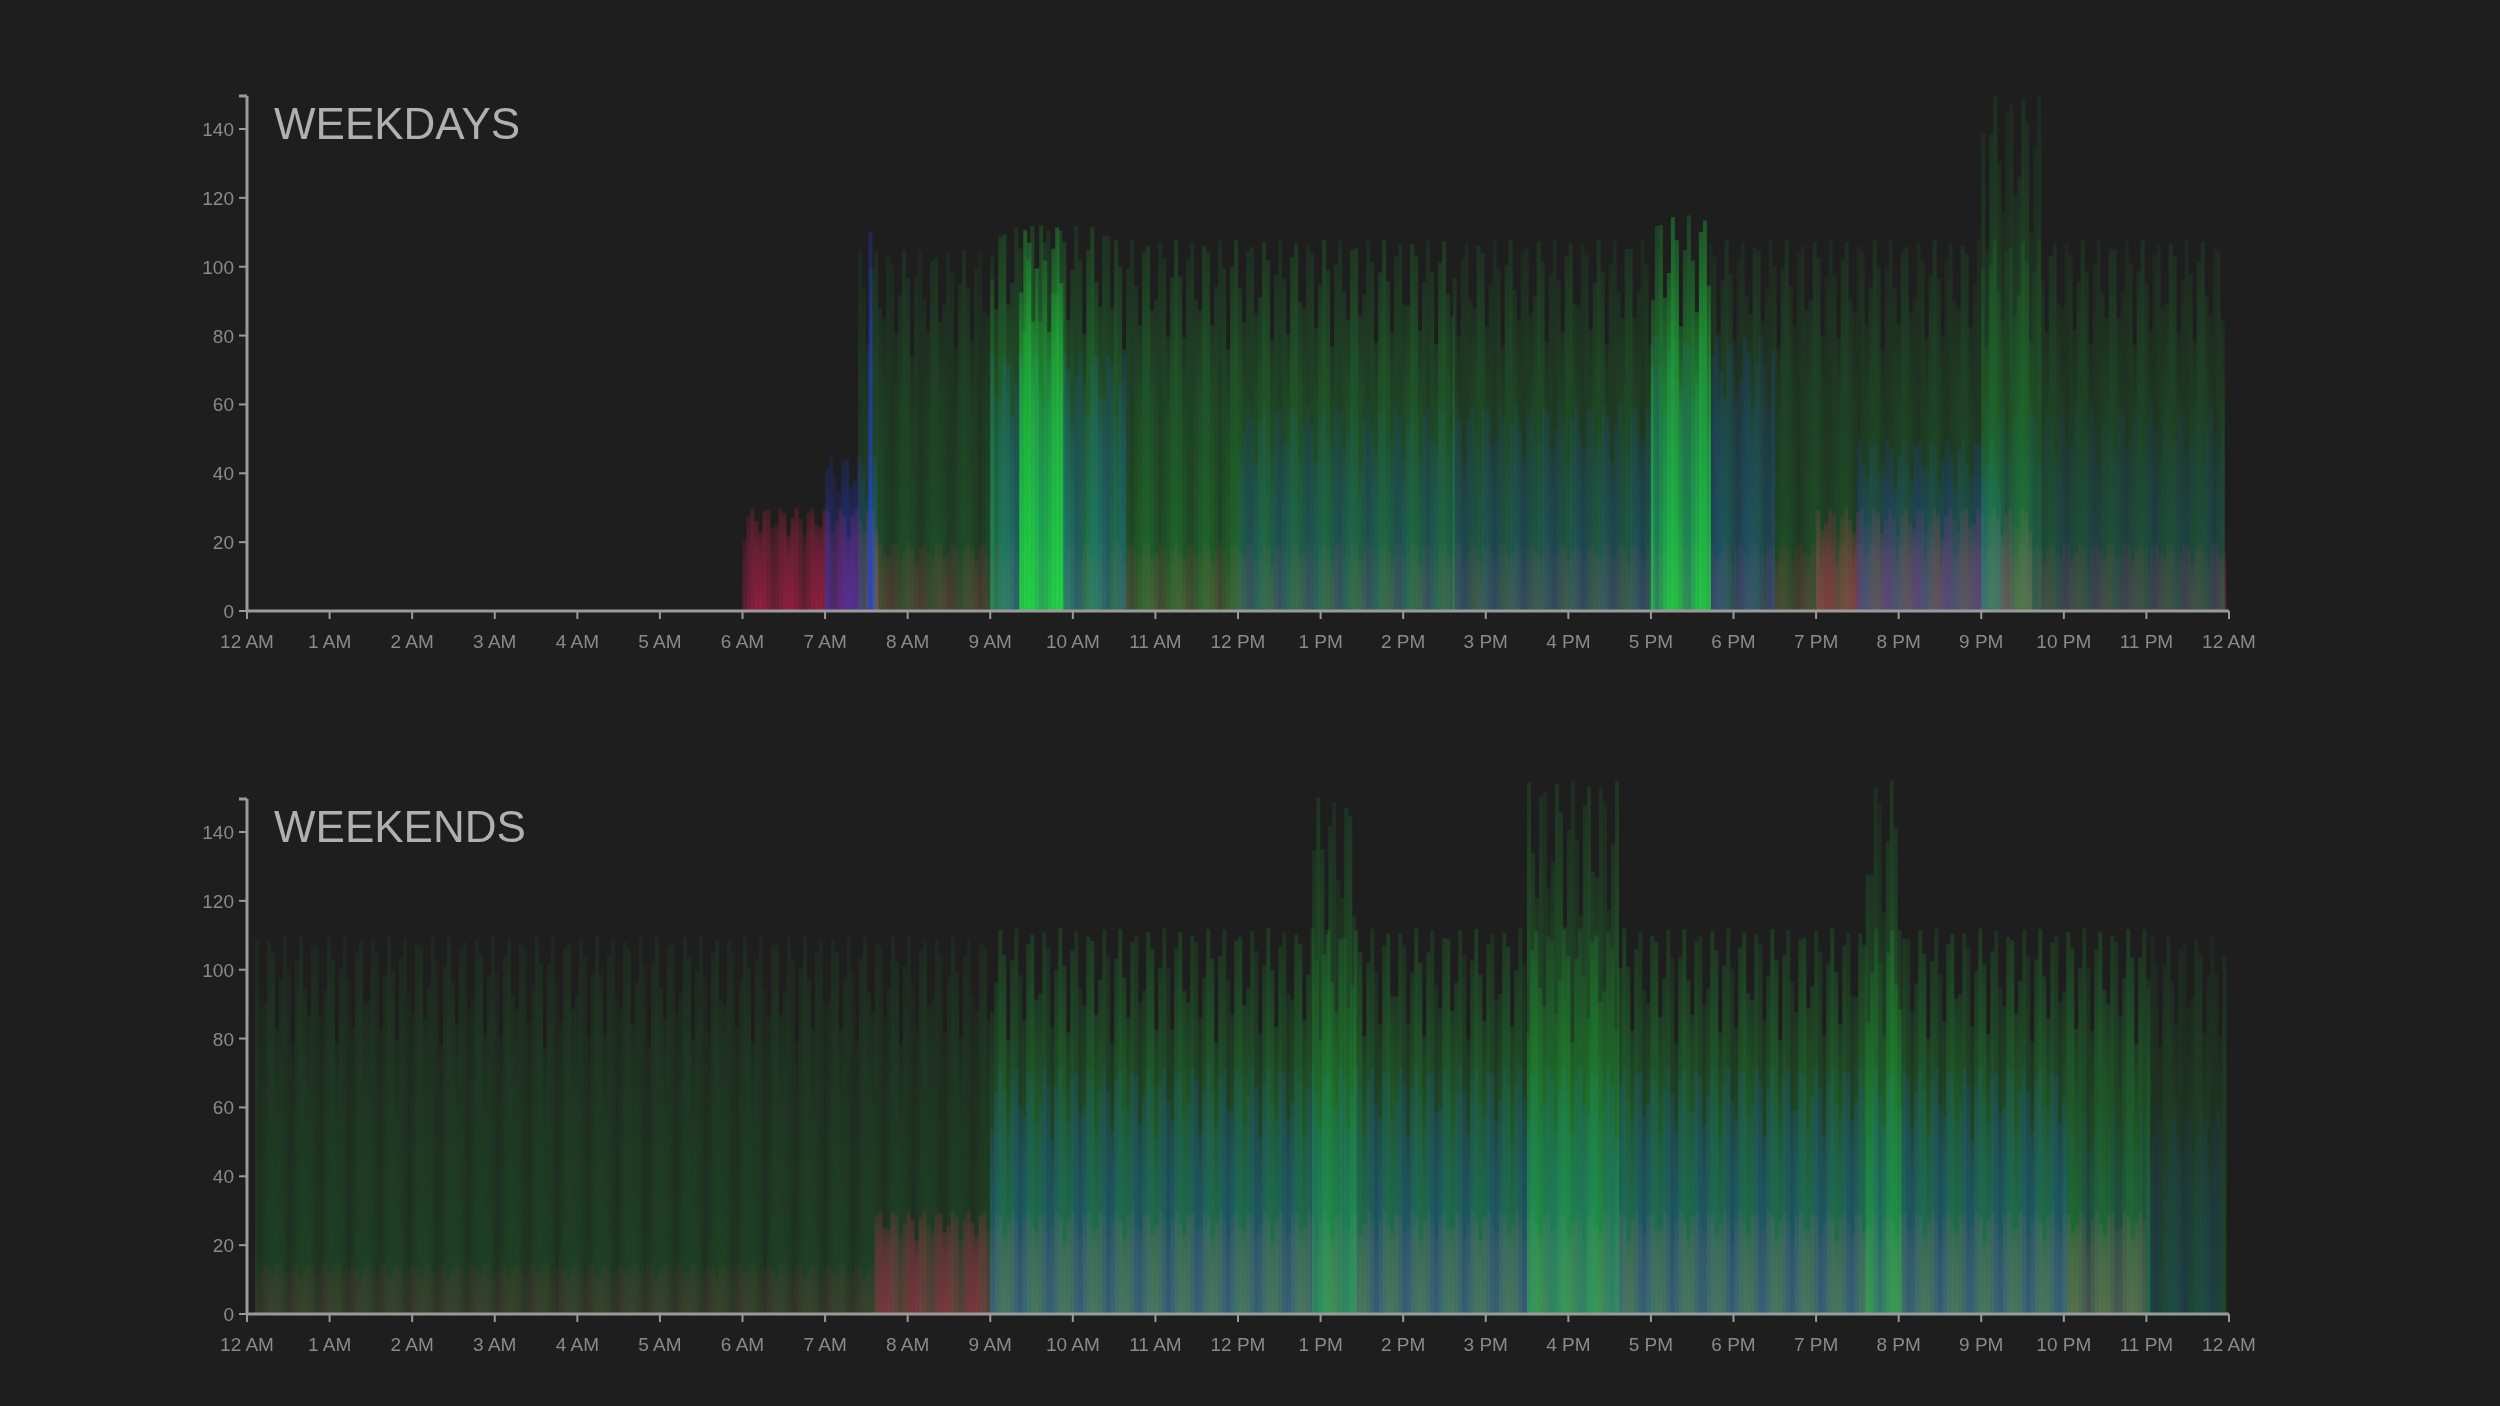 This screenshot has width=2500, height=1406. What do you see at coordinates (397, 123) in the screenshot?
I see `chart-title: WEEKDAYS` at bounding box center [397, 123].